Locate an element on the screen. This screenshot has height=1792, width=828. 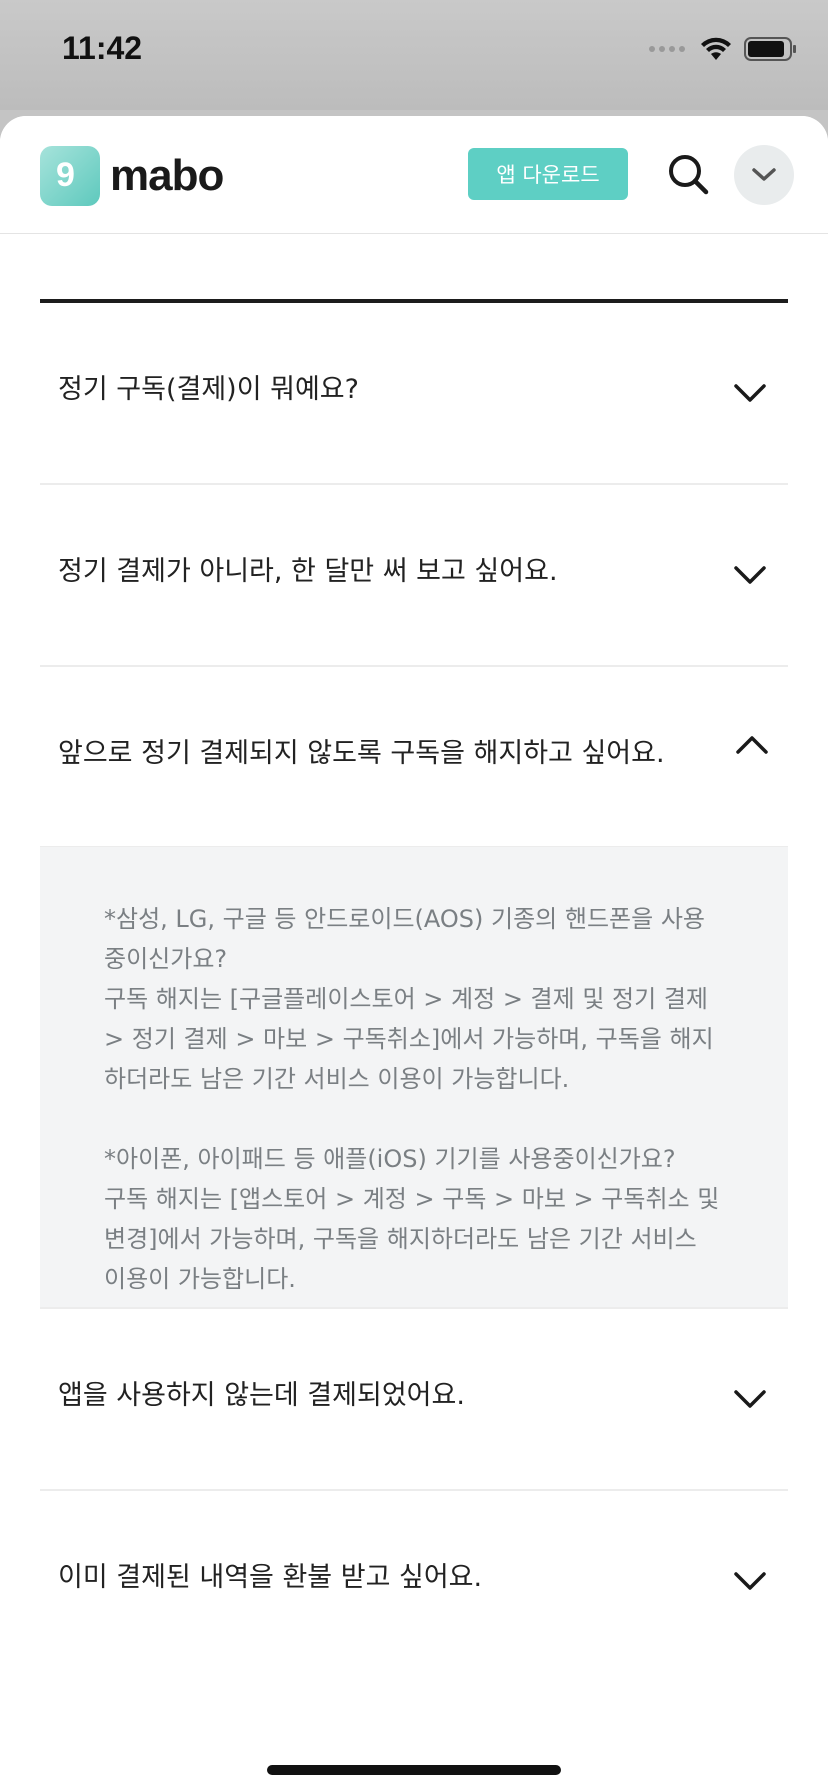
faq-question: 이미 결제된 내역을 환불 받고 싶어요. is located at coordinates (270, 1577).